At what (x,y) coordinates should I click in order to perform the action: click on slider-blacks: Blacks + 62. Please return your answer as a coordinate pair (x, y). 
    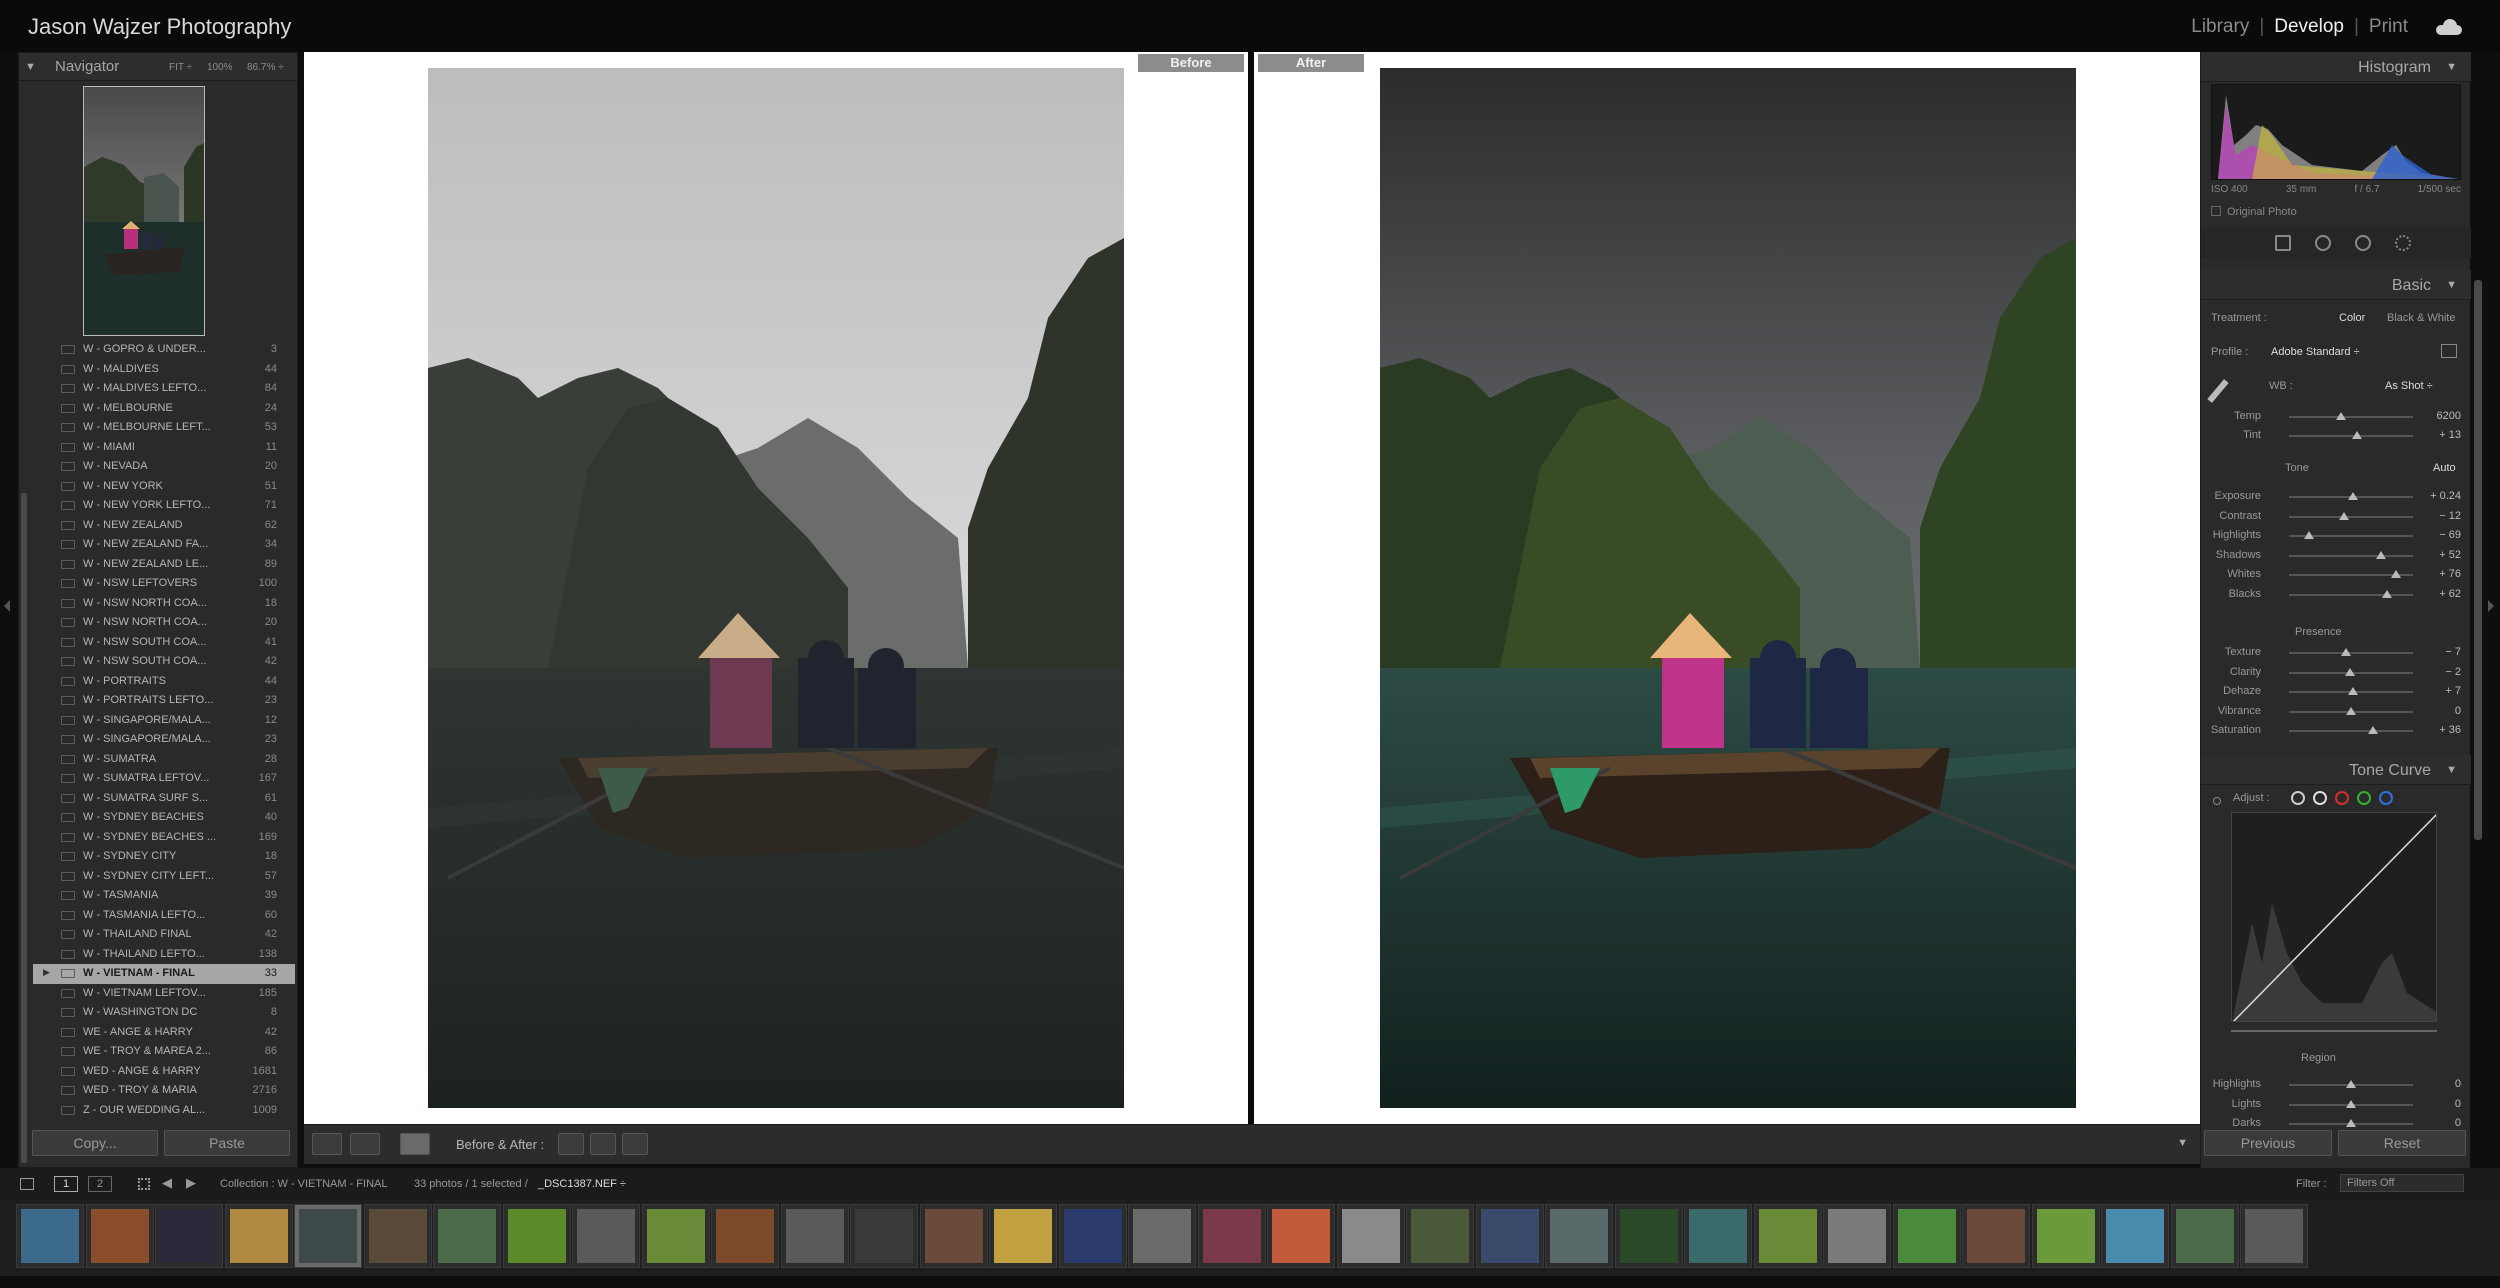
    Looking at the image, I should click on (2336, 595).